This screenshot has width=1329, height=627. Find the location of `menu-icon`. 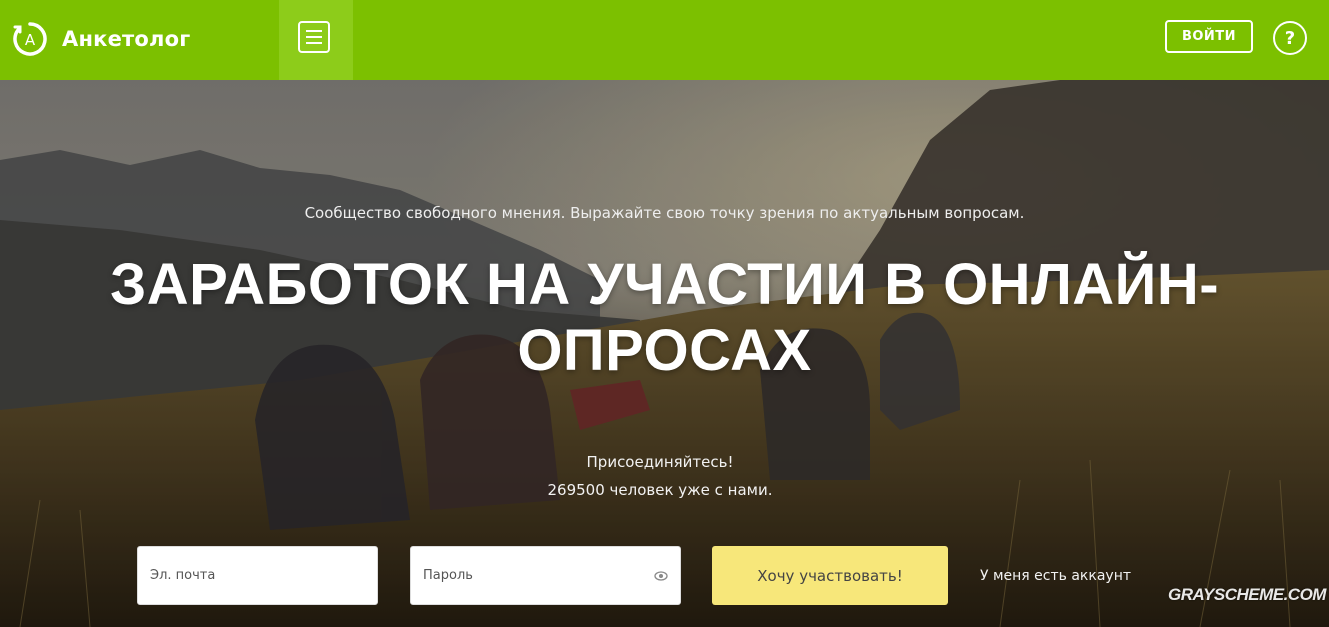

menu-icon is located at coordinates (314, 37).